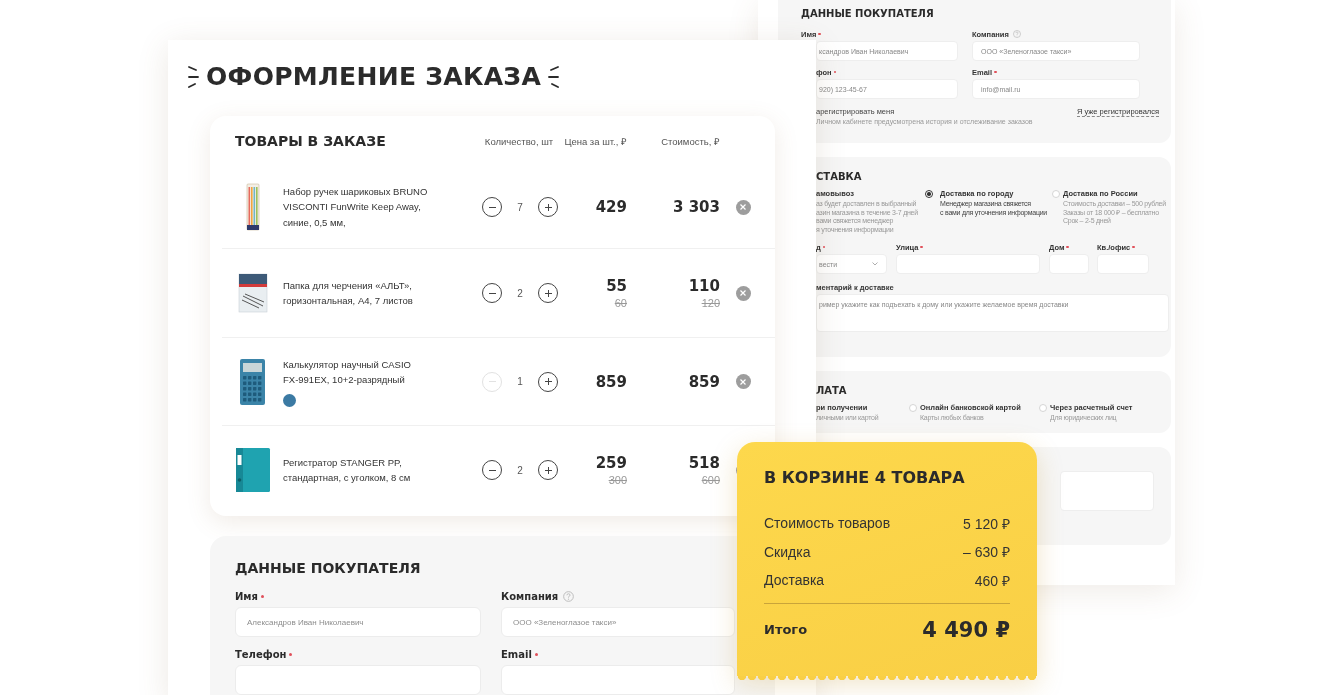  What do you see at coordinates (832, 390) in the screenshot?
I see `section-title: ЛАТА` at bounding box center [832, 390].